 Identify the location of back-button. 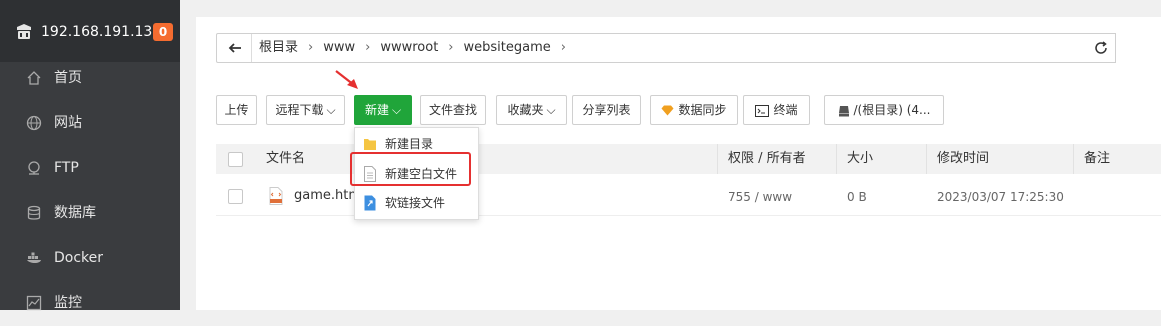
(234, 48).